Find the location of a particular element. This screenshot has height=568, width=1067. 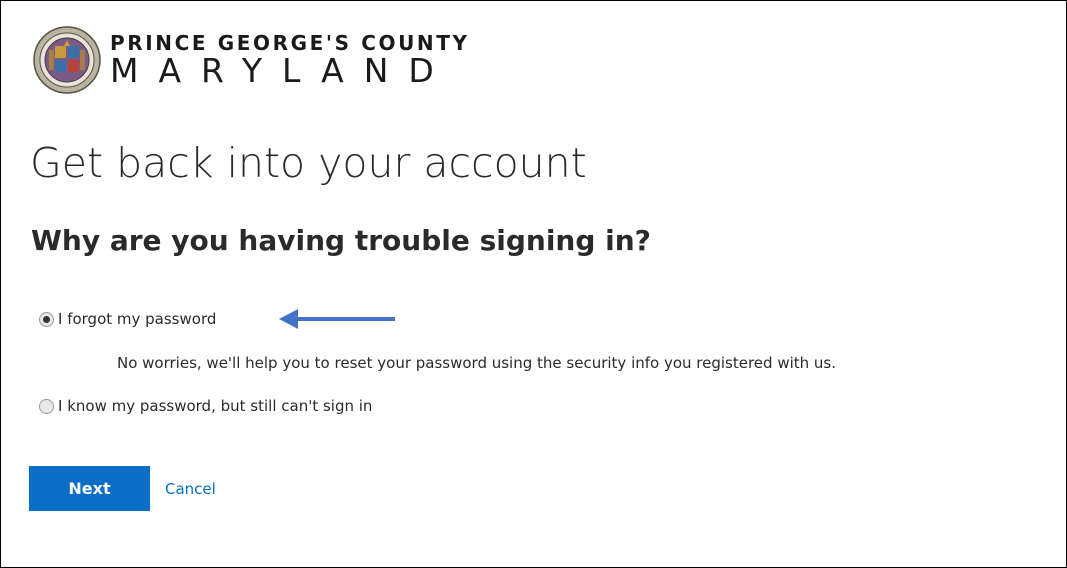

state-name: MARYLAND is located at coordinates (282, 70).